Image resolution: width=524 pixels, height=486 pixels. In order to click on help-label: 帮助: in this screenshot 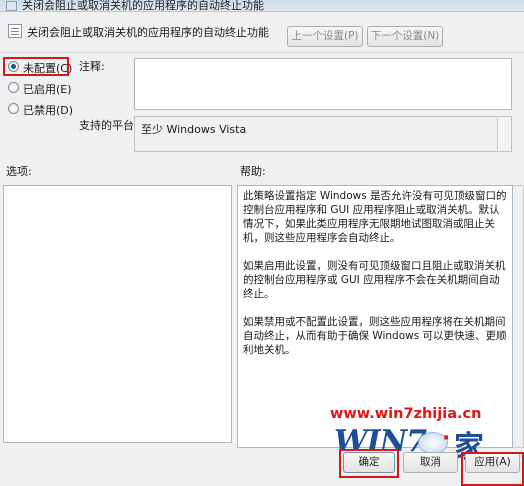, I will do `click(253, 171)`.